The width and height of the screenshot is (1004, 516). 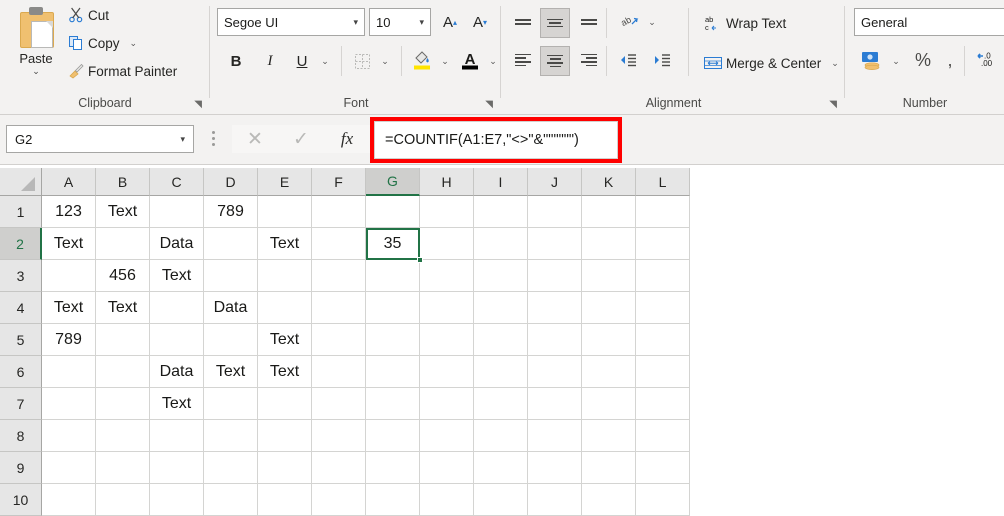 I want to click on row-header-9: 9, so click(x=21, y=468).